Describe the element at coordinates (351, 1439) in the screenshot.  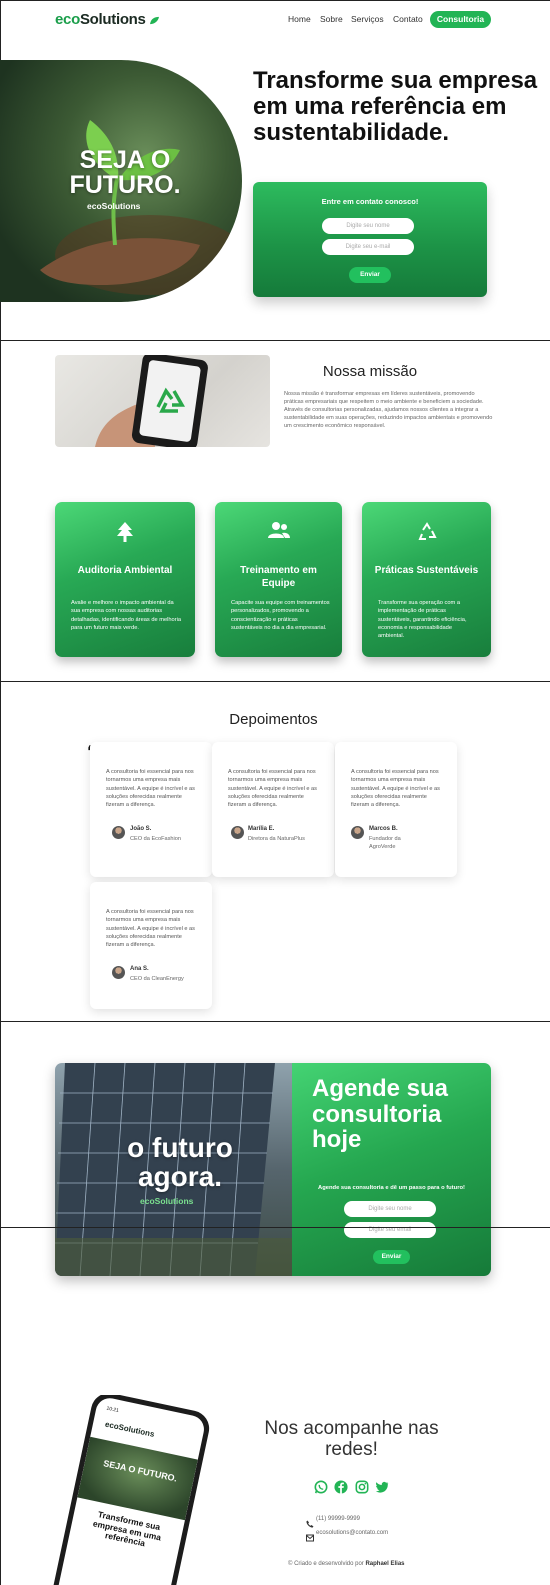
I see `footer-title: Nos acompanhe nas redes!` at that location.